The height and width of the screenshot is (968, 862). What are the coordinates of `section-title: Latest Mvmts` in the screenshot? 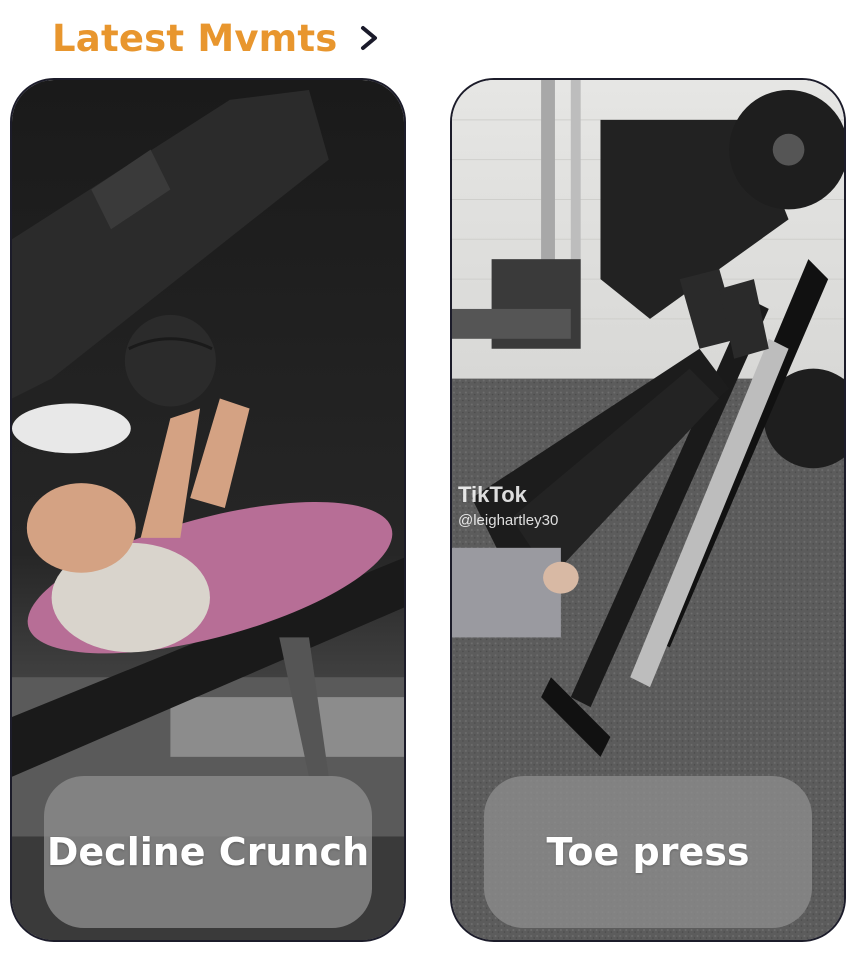 It's located at (195, 38).